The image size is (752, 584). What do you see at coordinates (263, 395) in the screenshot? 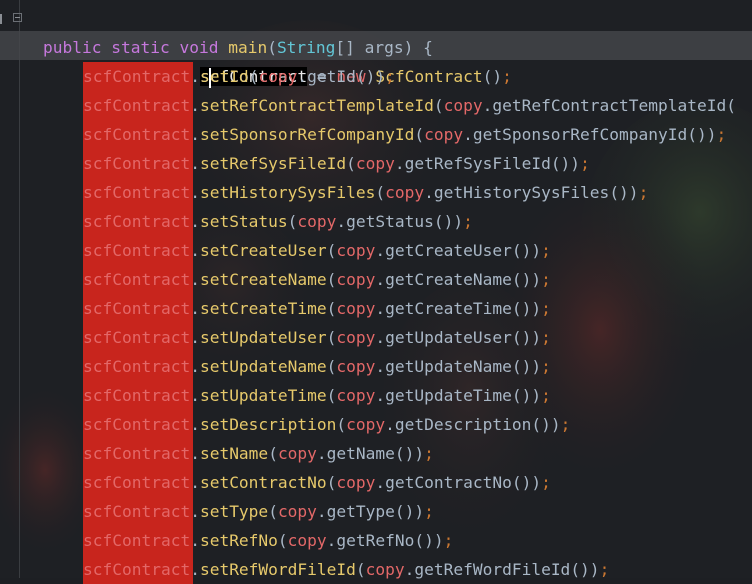
I see `setter-method: setUpdateTime` at bounding box center [263, 395].